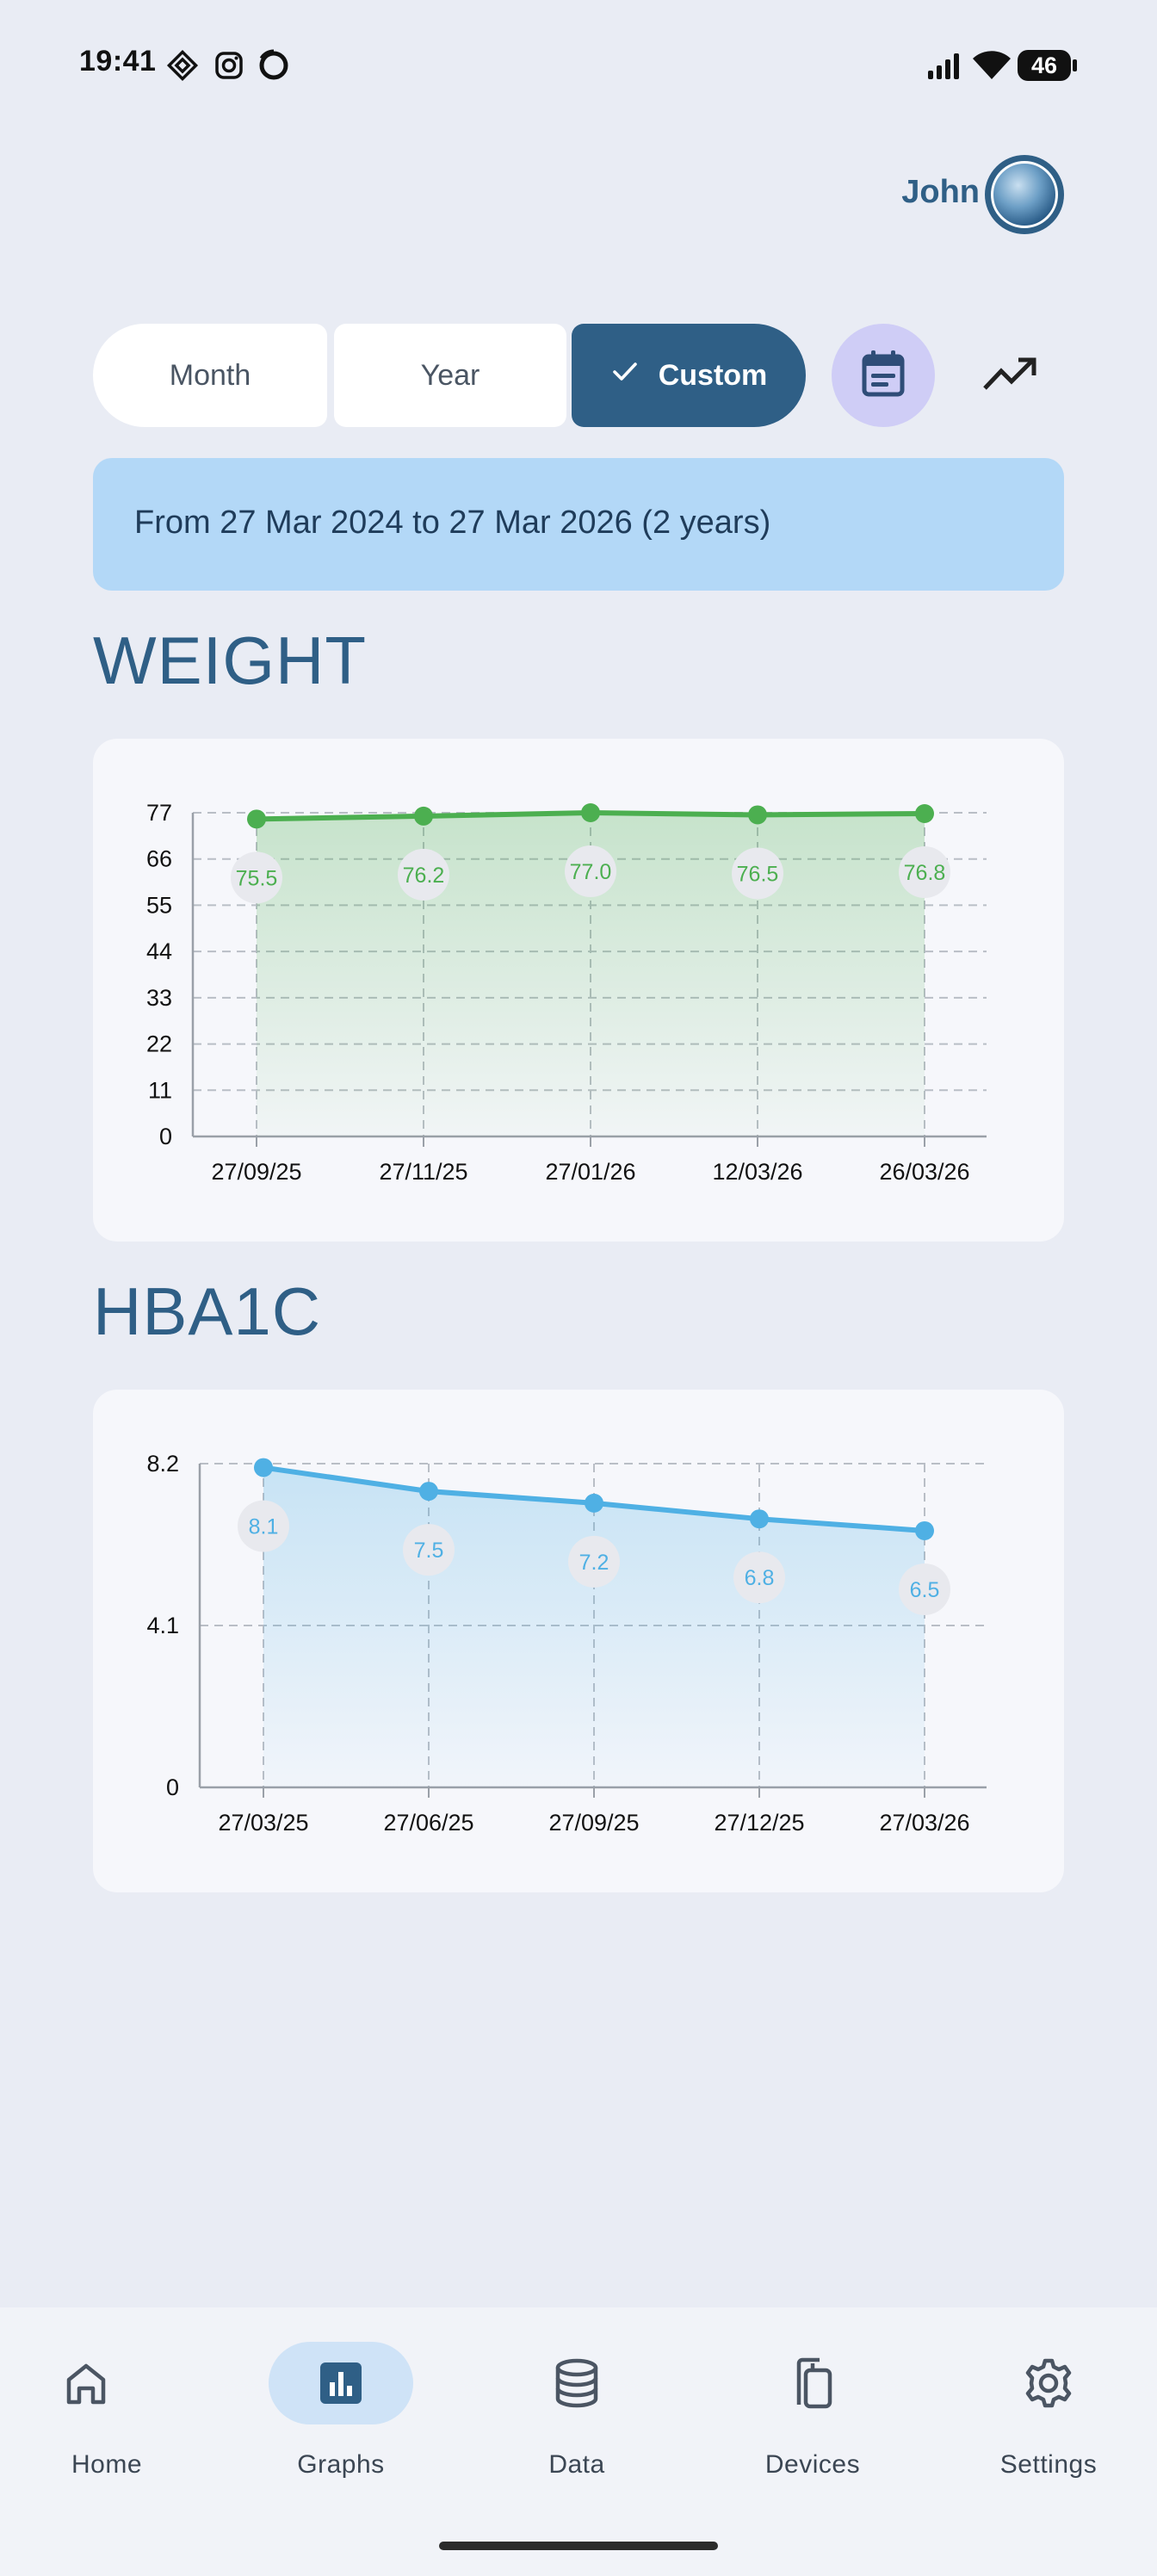 The width and height of the screenshot is (1157, 2576). What do you see at coordinates (274, 65) in the screenshot?
I see `circle-app-icon` at bounding box center [274, 65].